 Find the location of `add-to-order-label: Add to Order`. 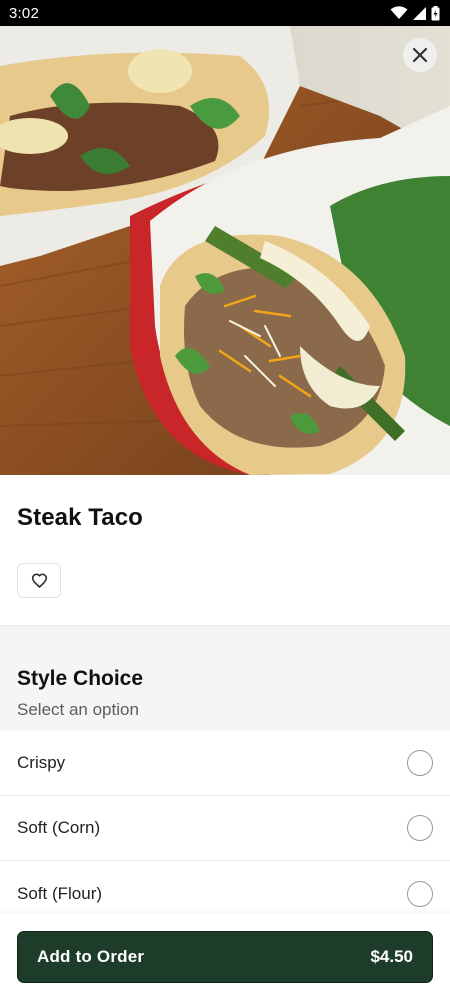

add-to-order-label: Add to Order is located at coordinates (91, 956).